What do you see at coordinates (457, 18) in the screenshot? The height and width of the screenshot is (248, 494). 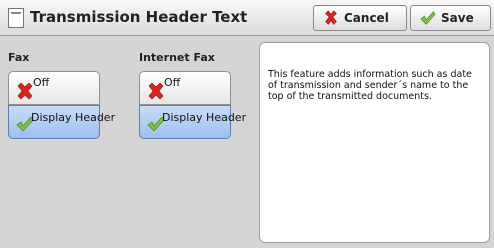 I see `save-label: Save` at bounding box center [457, 18].